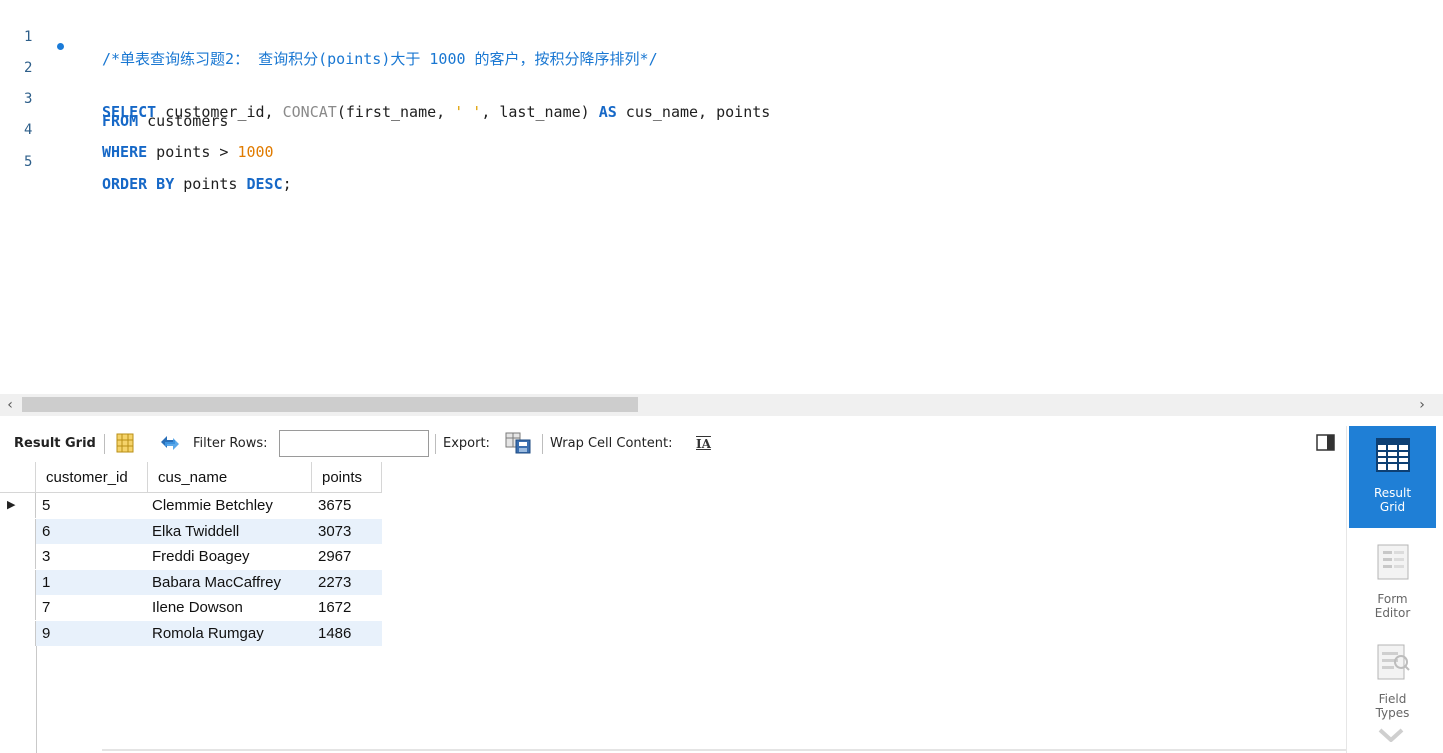 The width and height of the screenshot is (1443, 753). What do you see at coordinates (331, 607) in the screenshot?
I see `cell-points: 1672` at bounding box center [331, 607].